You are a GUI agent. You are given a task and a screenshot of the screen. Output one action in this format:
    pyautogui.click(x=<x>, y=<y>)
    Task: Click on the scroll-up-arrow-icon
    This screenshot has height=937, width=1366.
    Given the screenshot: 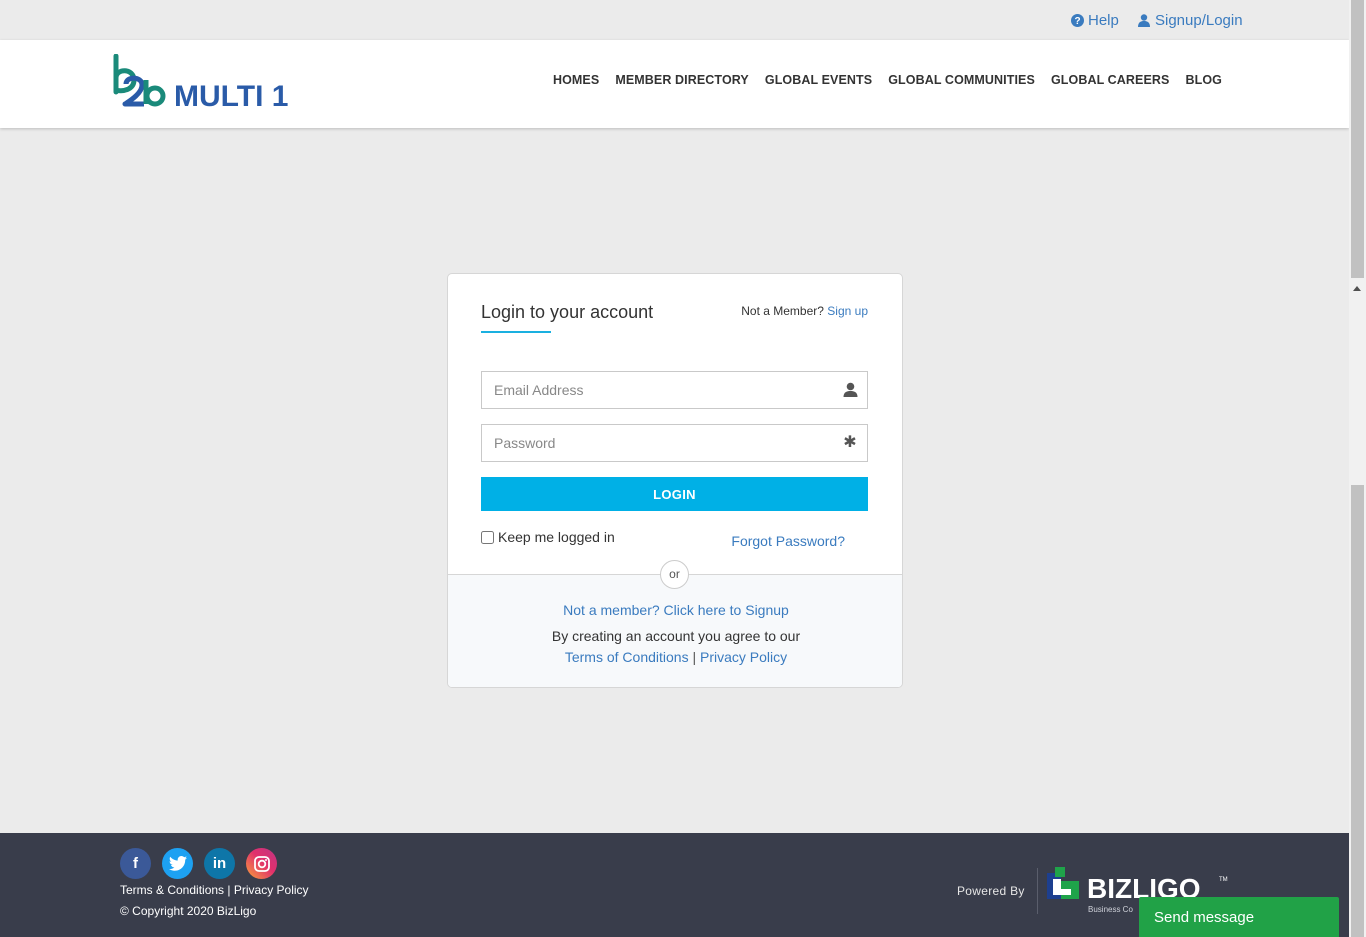 What is the action you would take?
    pyautogui.click(x=1357, y=288)
    